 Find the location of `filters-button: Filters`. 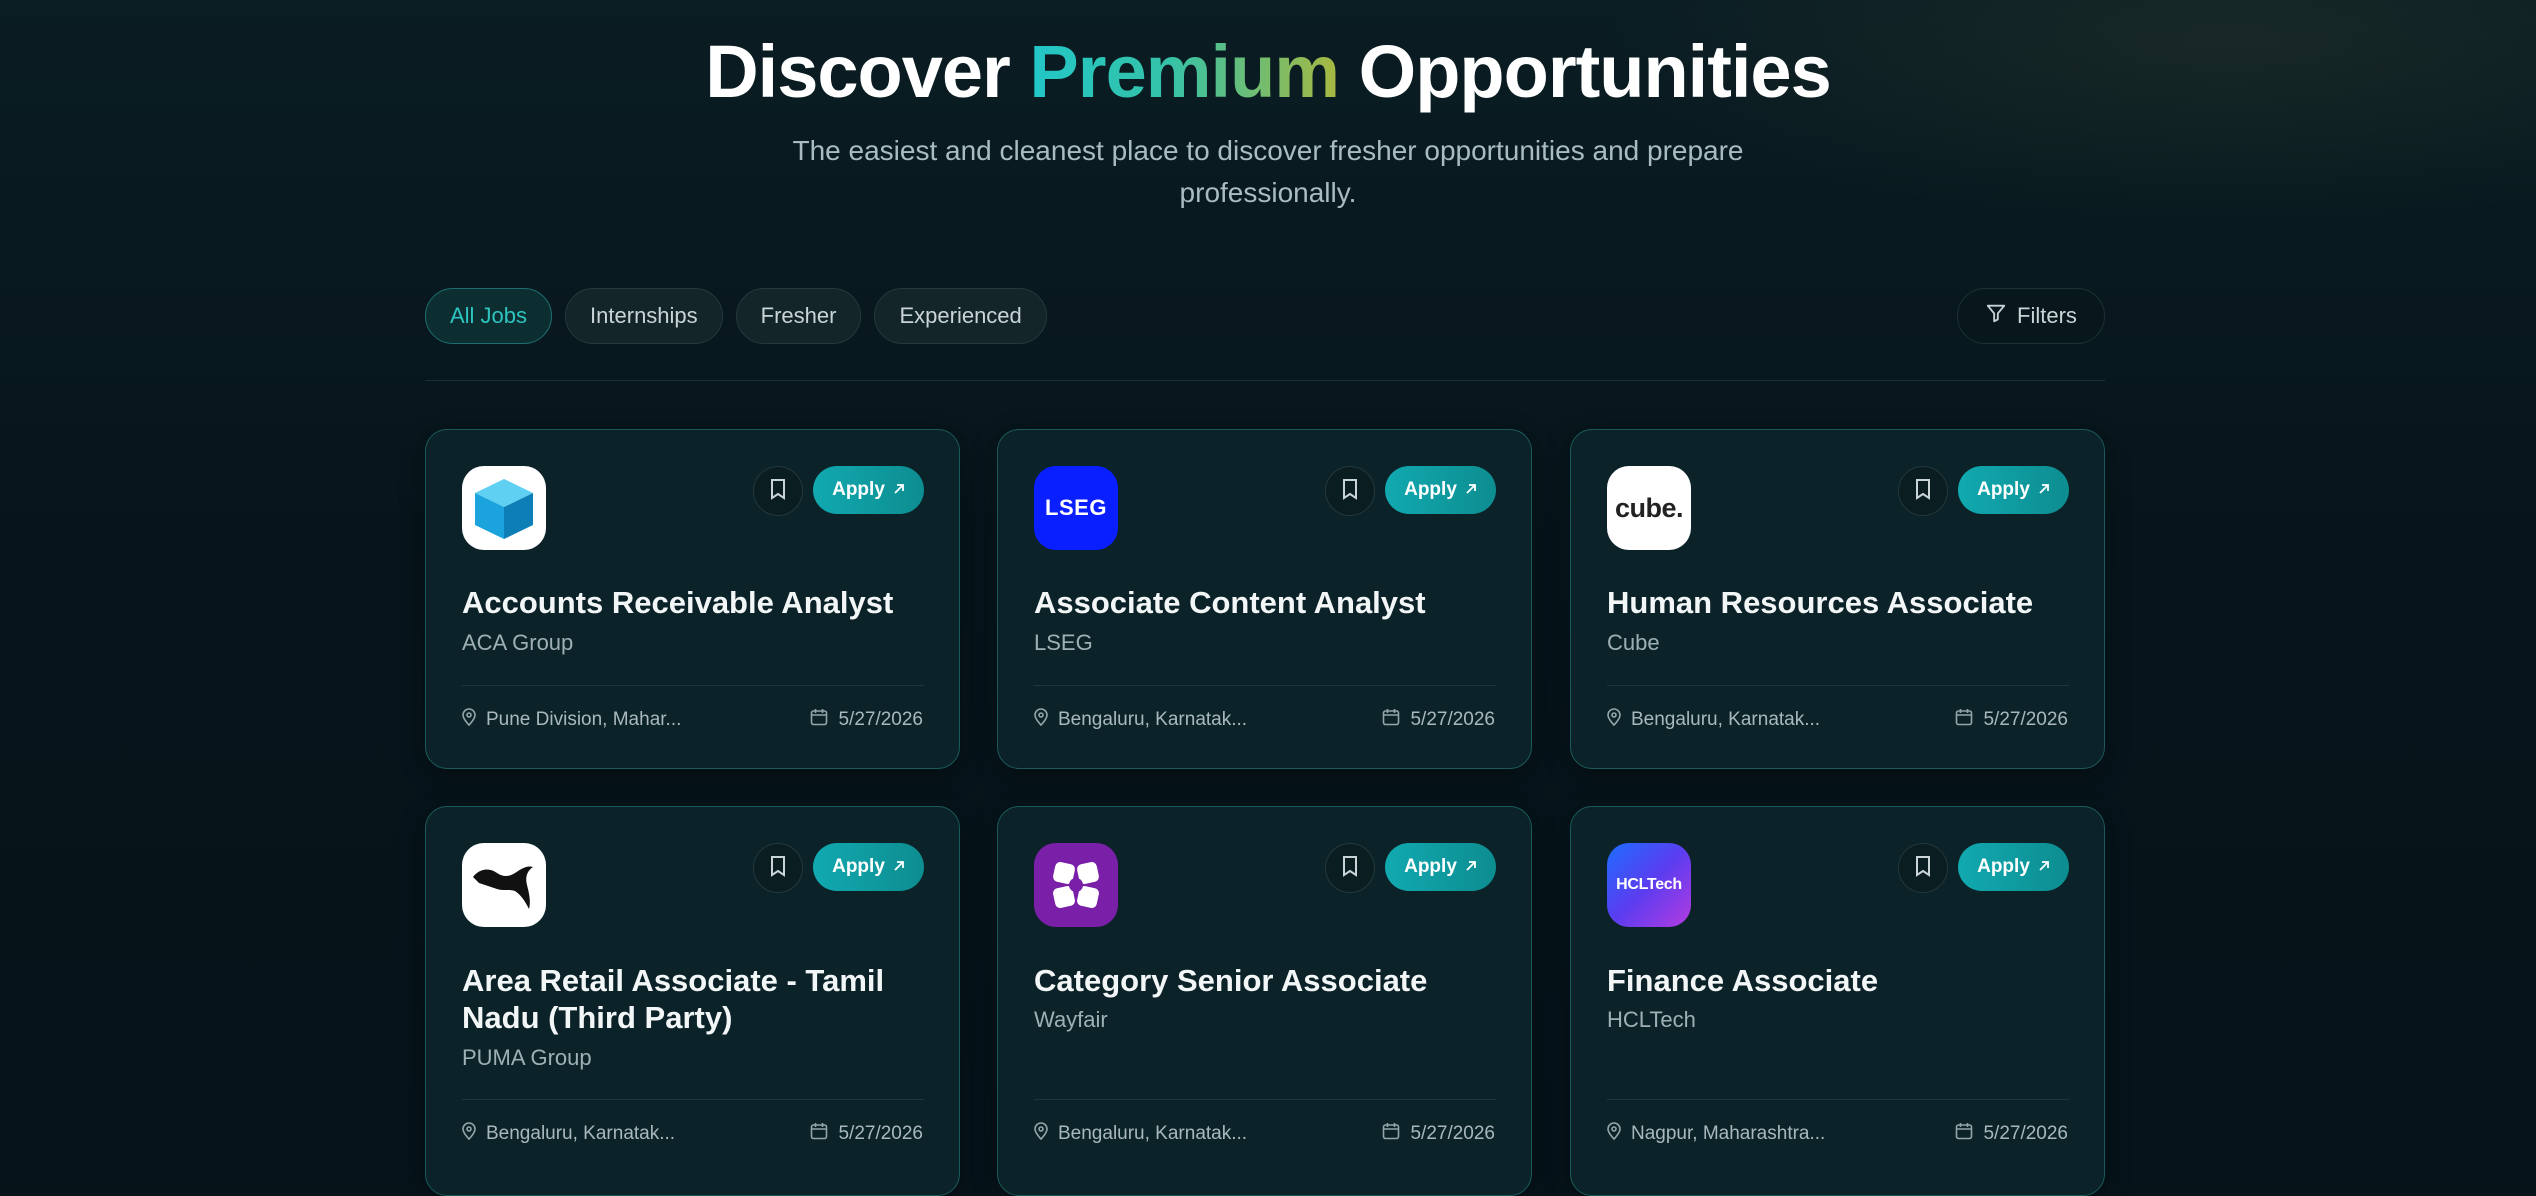

filters-button: Filters is located at coordinates (2031, 316).